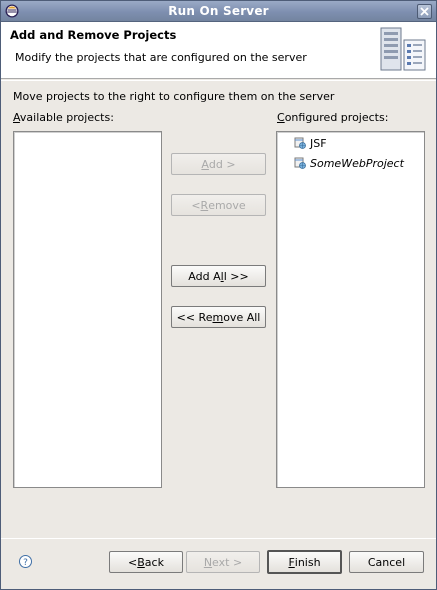  I want to click on remove-all-button: << Re m ove All, so click(218, 317).